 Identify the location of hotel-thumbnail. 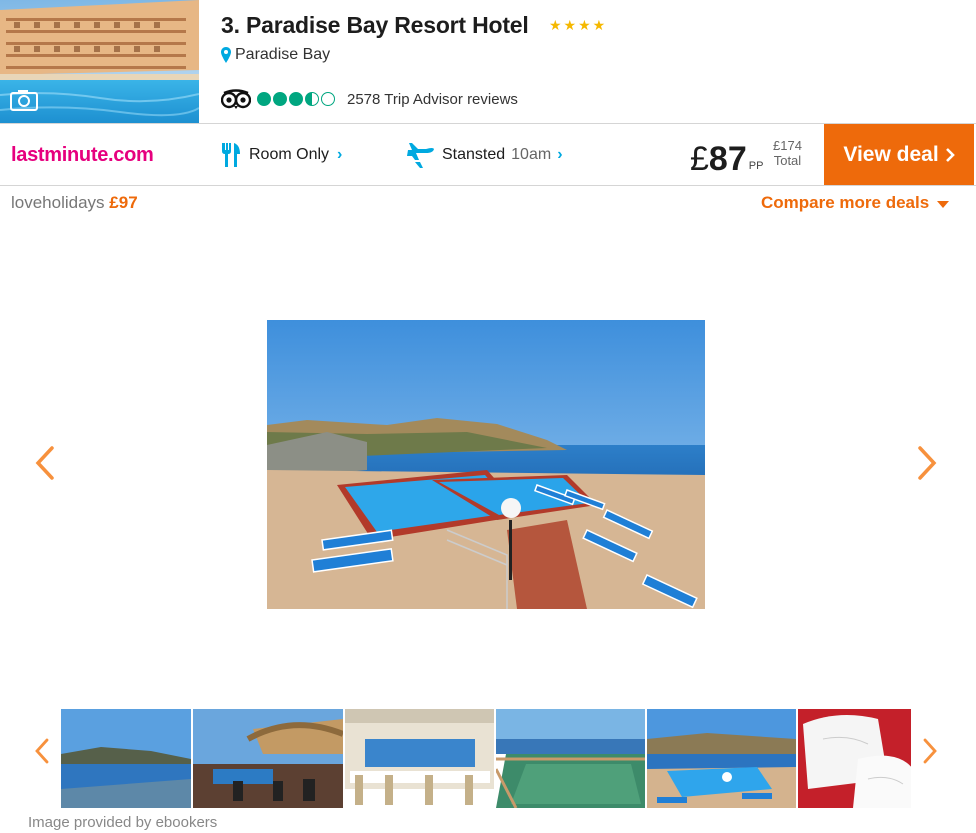
(99, 62).